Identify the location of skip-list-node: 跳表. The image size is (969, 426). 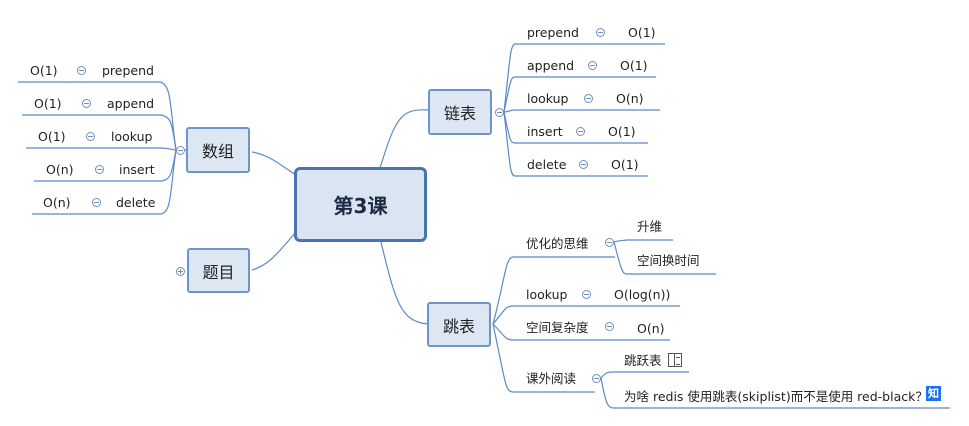
(459, 324).